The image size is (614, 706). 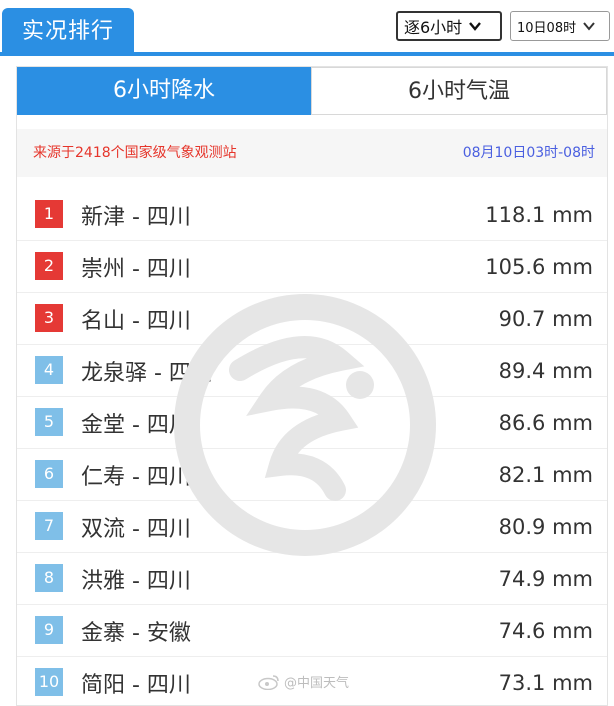 What do you see at coordinates (547, 28) in the screenshot?
I see `time-select-value: 10日08时` at bounding box center [547, 28].